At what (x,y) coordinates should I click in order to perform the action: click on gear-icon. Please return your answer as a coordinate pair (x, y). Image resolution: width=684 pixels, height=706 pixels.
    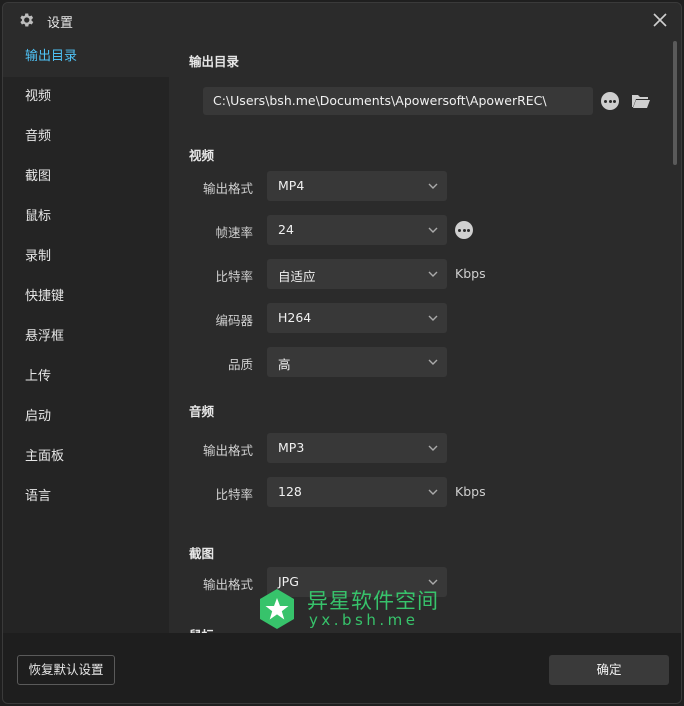
    Looking at the image, I should click on (27, 20).